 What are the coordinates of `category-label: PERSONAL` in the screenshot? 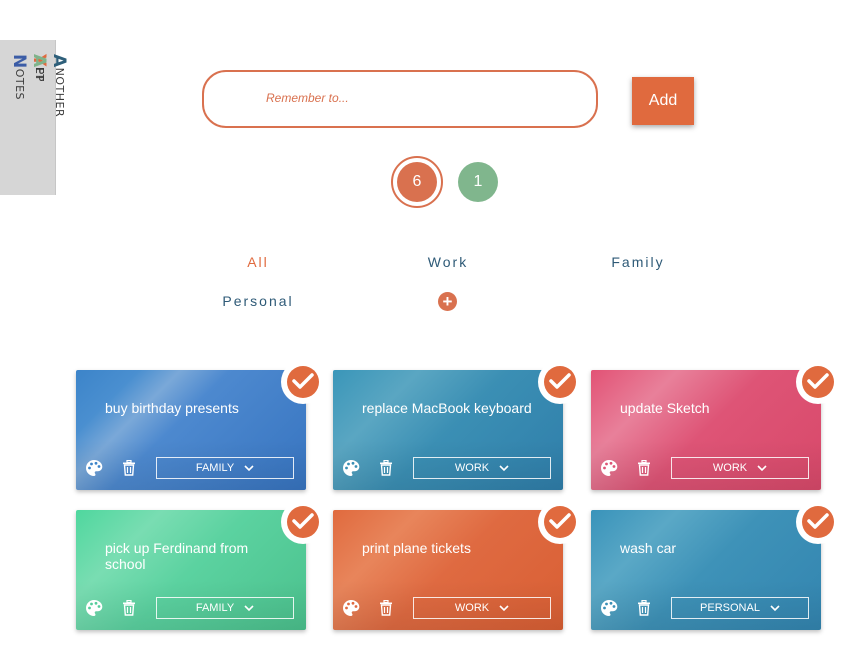 It's located at (730, 608).